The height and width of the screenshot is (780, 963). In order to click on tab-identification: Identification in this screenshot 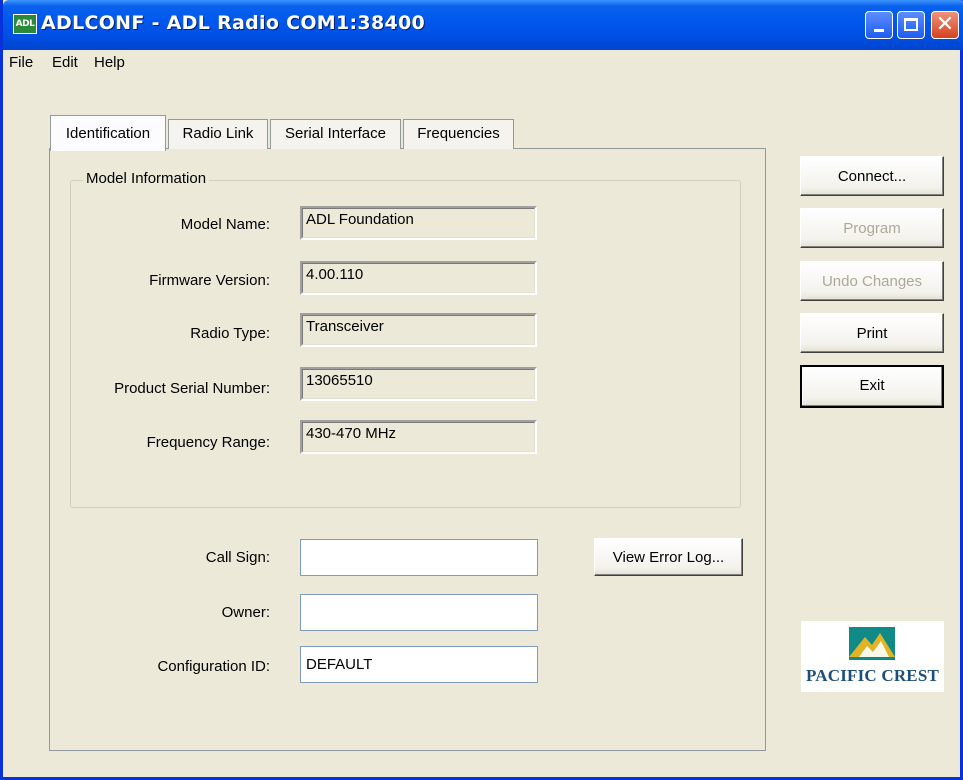, I will do `click(108, 133)`.